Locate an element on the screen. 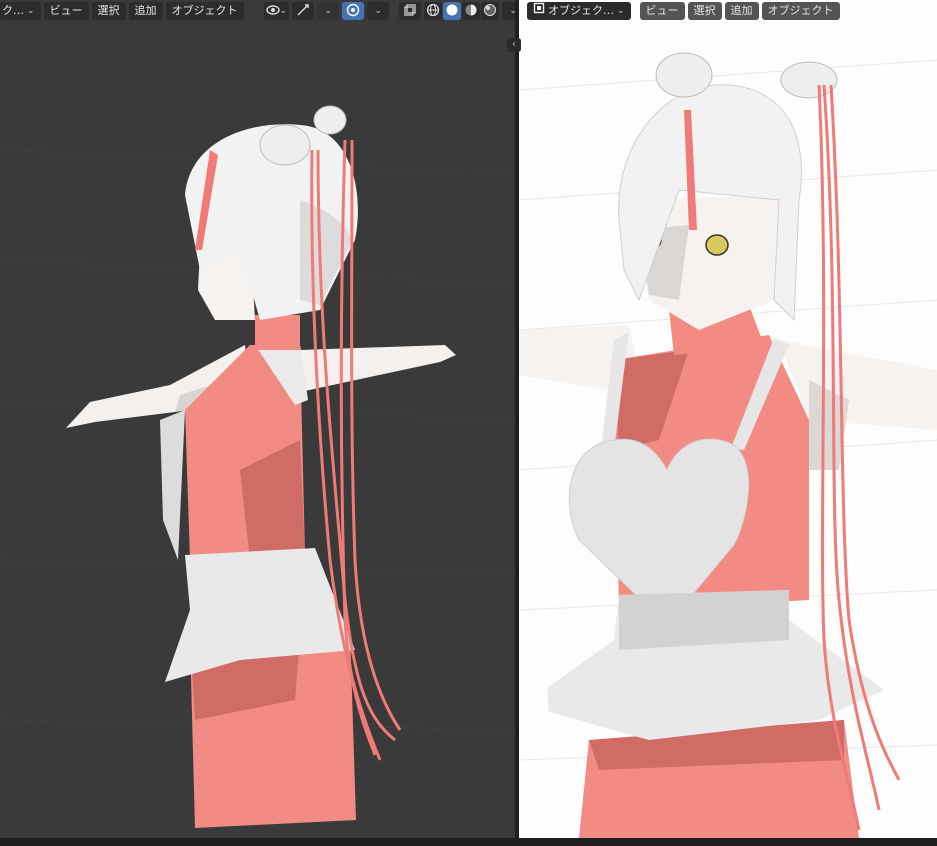 The height and width of the screenshot is (846, 937). overlay-icon is located at coordinates (353, 11).